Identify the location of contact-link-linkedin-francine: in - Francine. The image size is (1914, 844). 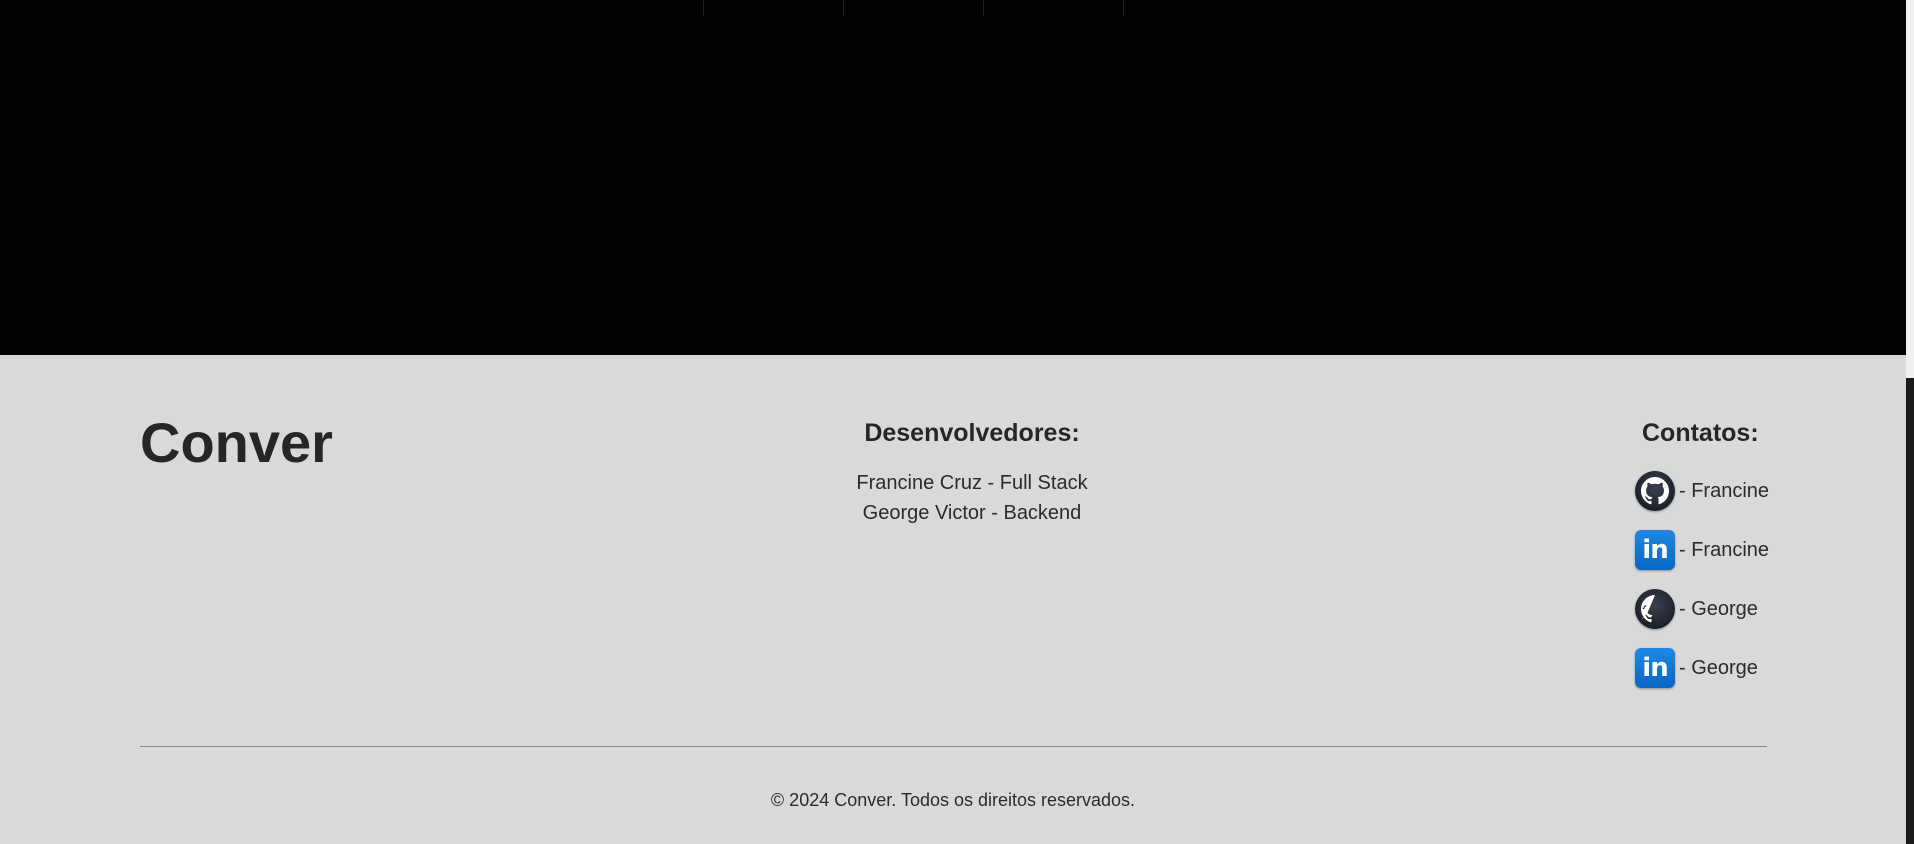
(1700, 550).